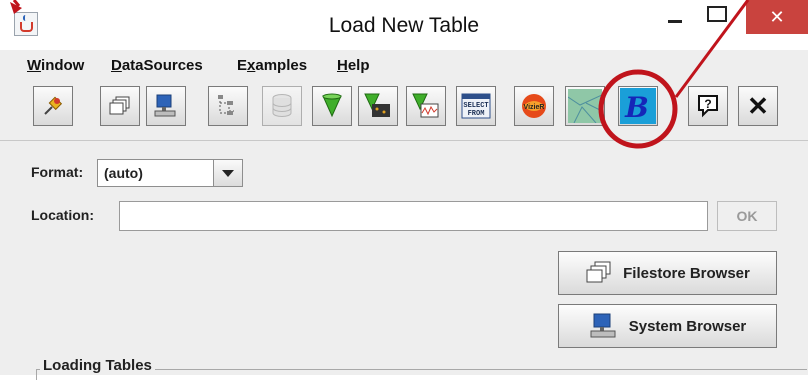 The width and height of the screenshot is (808, 380). I want to click on filestore-browser-label: Filestore Browser, so click(686, 273).